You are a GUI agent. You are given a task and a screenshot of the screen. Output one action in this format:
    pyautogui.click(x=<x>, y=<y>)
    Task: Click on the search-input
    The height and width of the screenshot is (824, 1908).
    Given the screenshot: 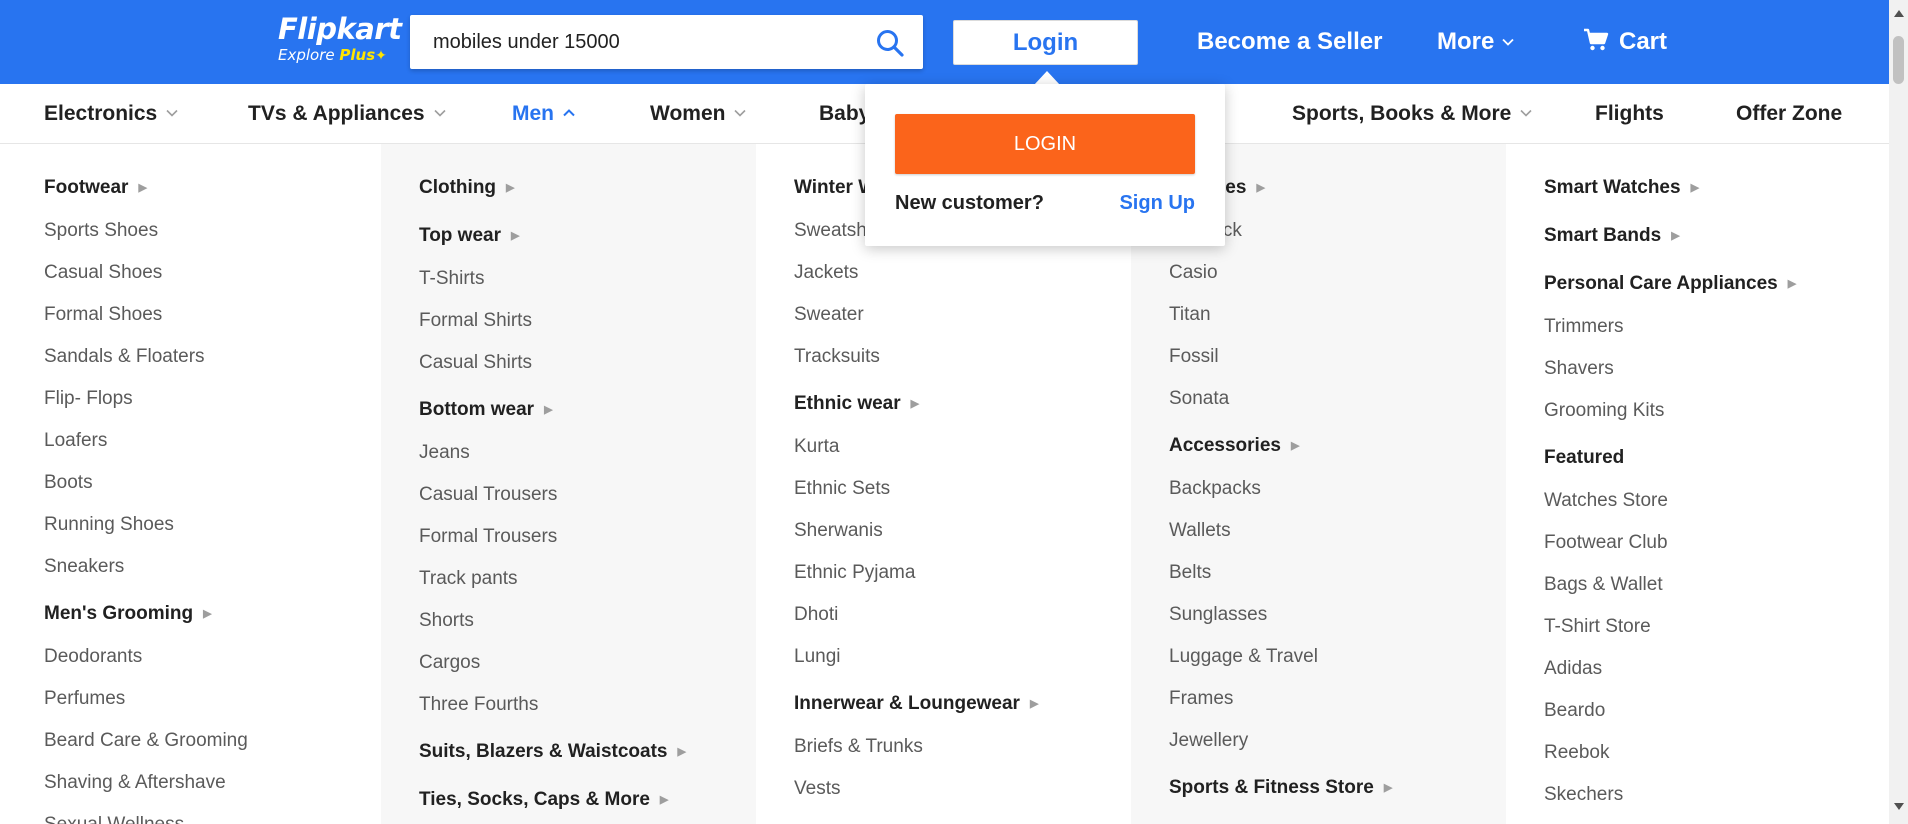 What is the action you would take?
    pyautogui.click(x=635, y=42)
    